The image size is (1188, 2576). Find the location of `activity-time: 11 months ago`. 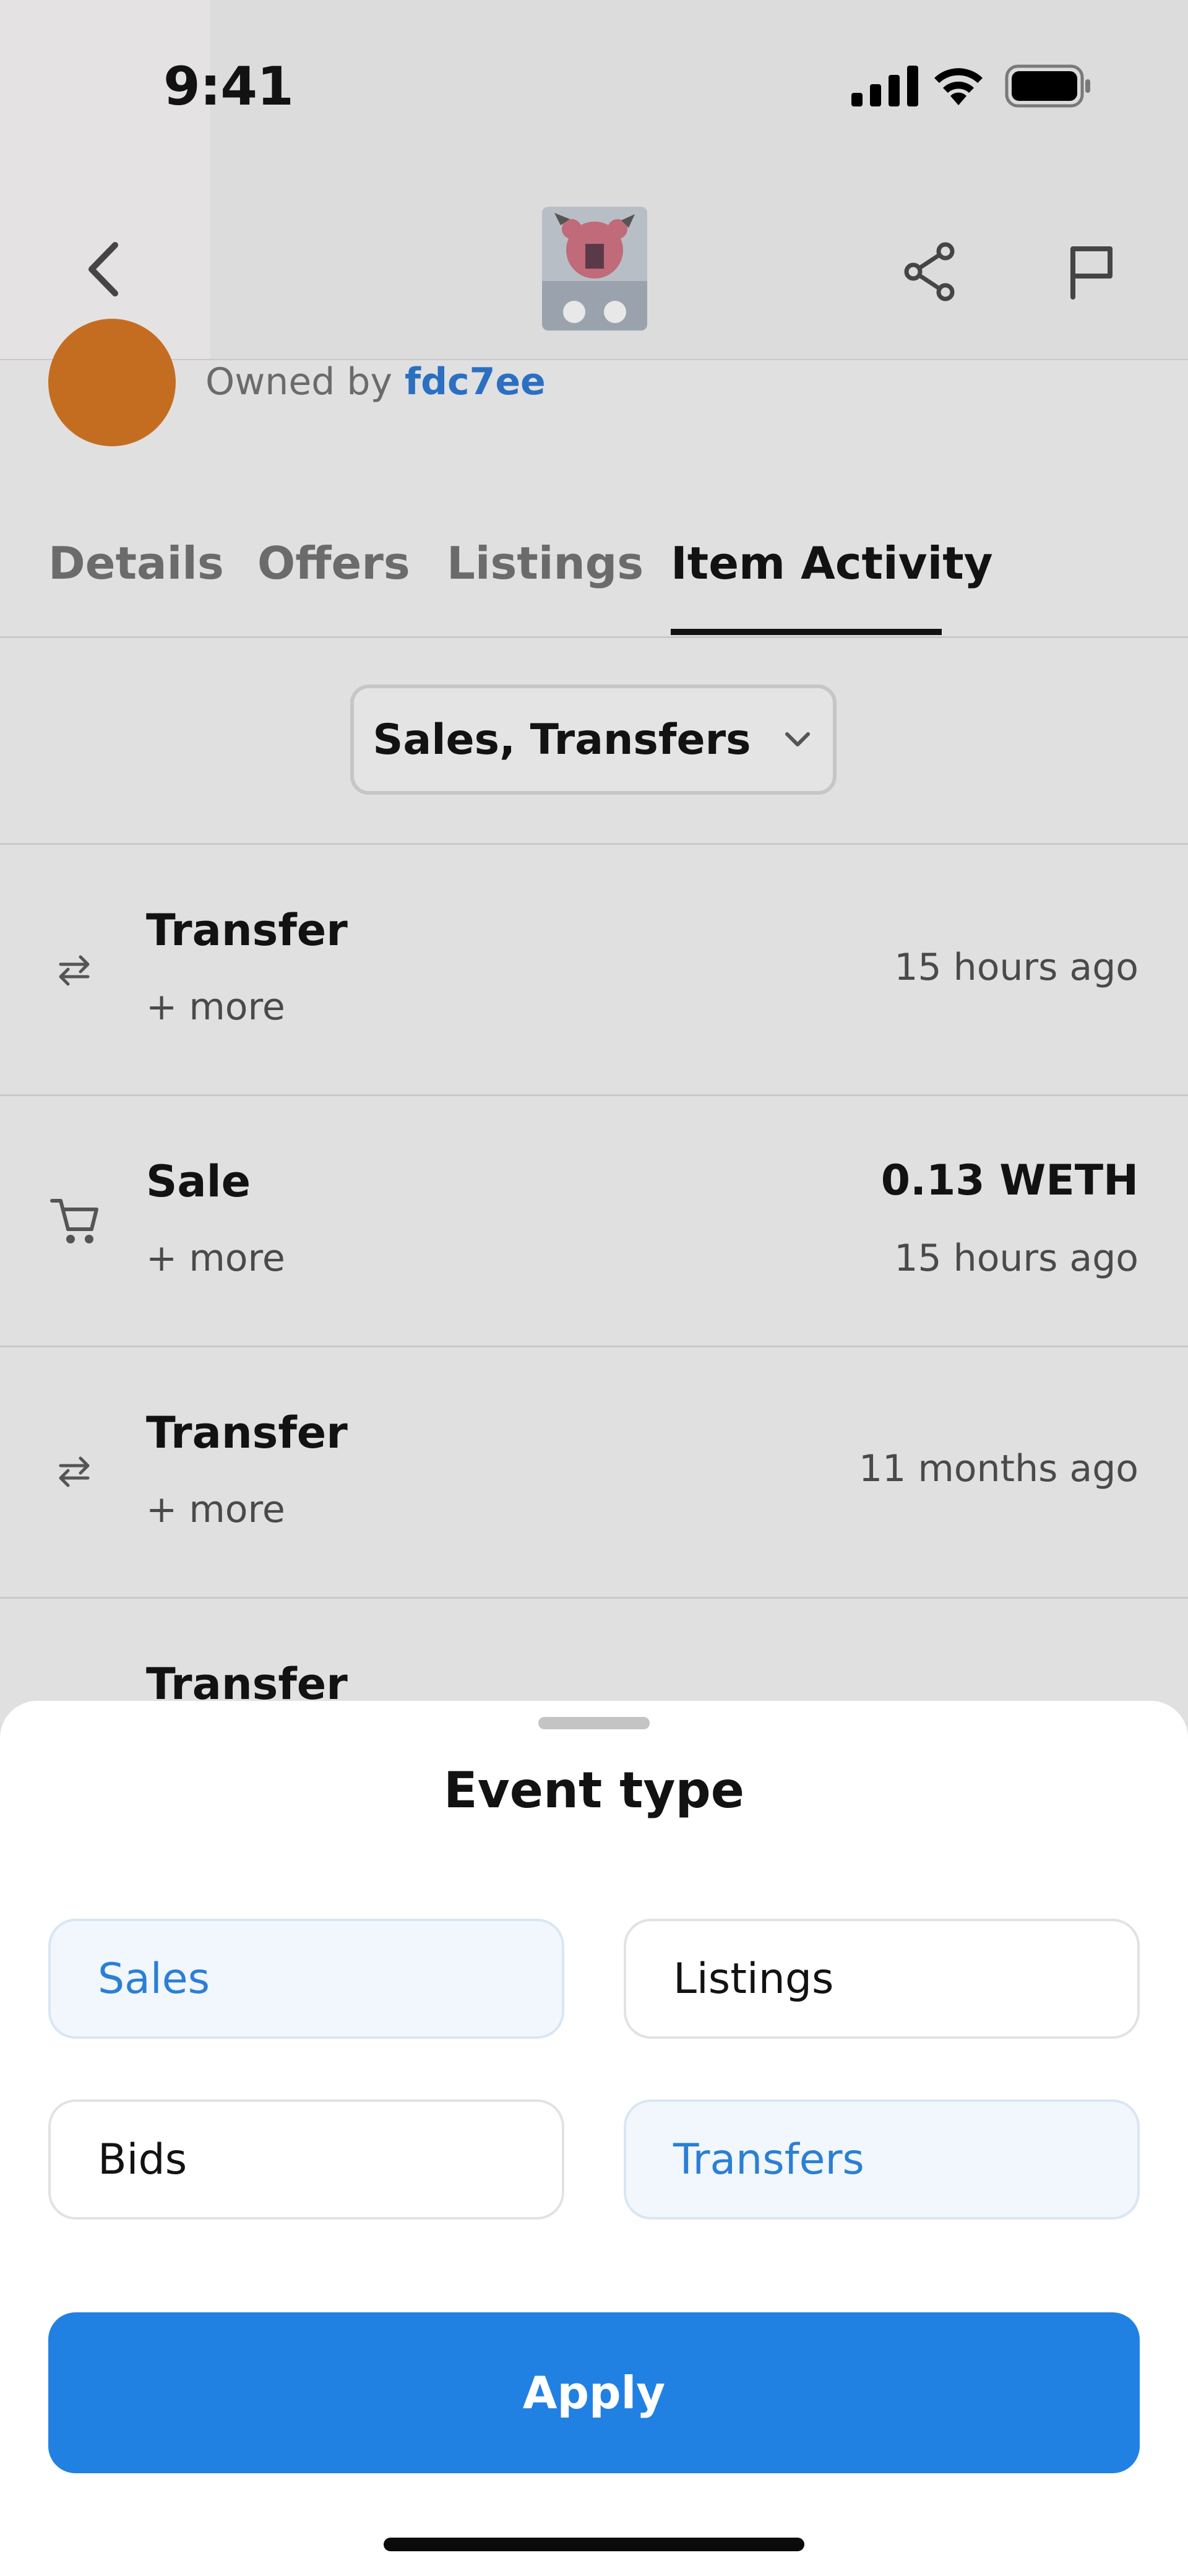

activity-time: 11 months ago is located at coordinates (998, 1468).